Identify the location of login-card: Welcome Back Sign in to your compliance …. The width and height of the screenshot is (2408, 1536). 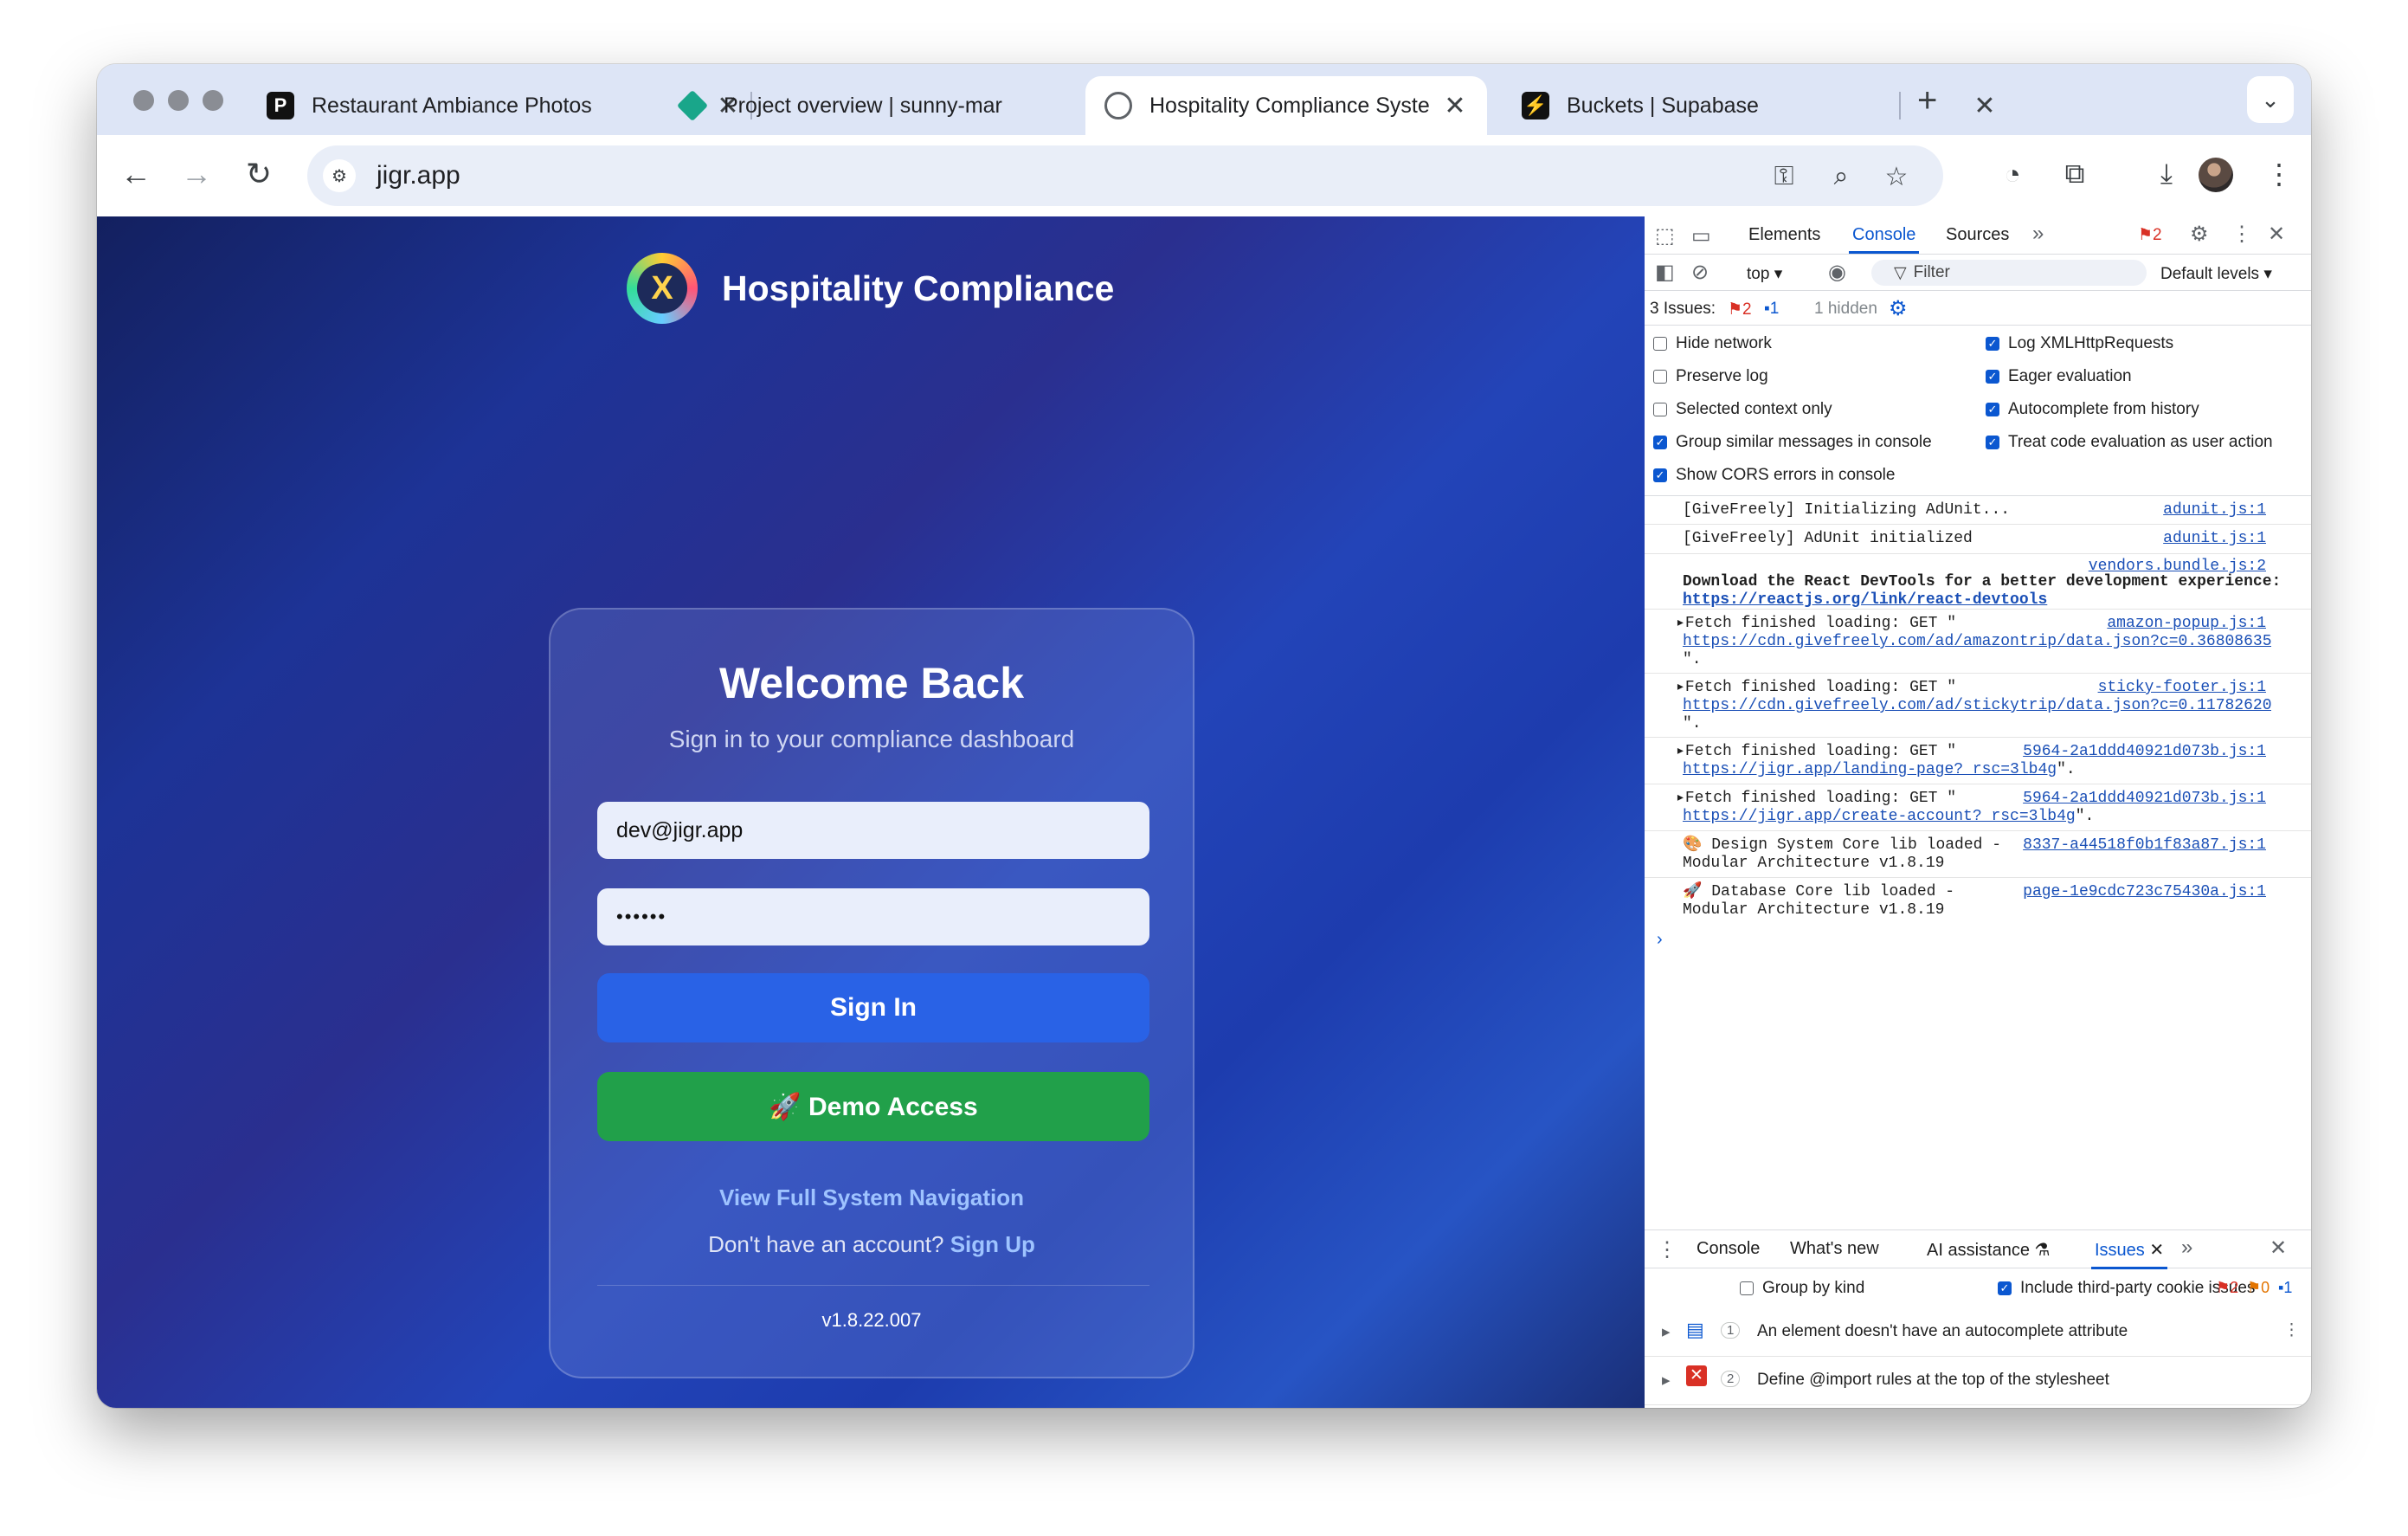
(871, 993).